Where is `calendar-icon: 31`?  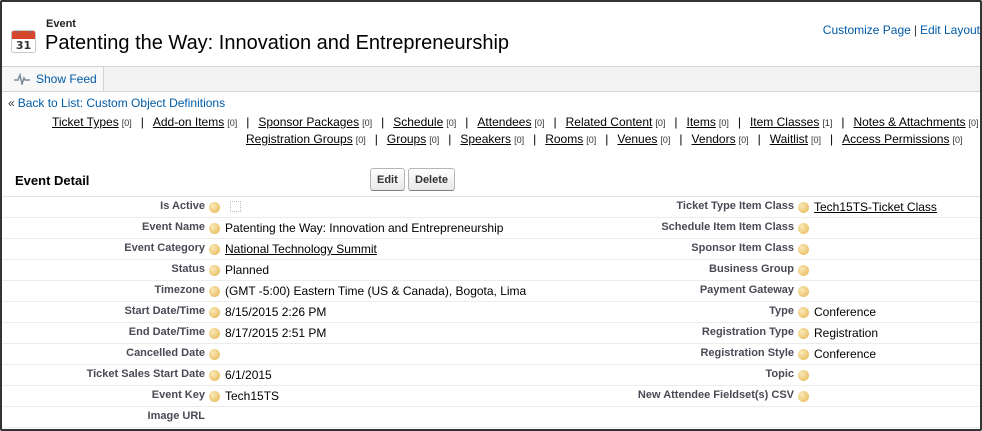
calendar-icon: 31 is located at coordinates (23, 41).